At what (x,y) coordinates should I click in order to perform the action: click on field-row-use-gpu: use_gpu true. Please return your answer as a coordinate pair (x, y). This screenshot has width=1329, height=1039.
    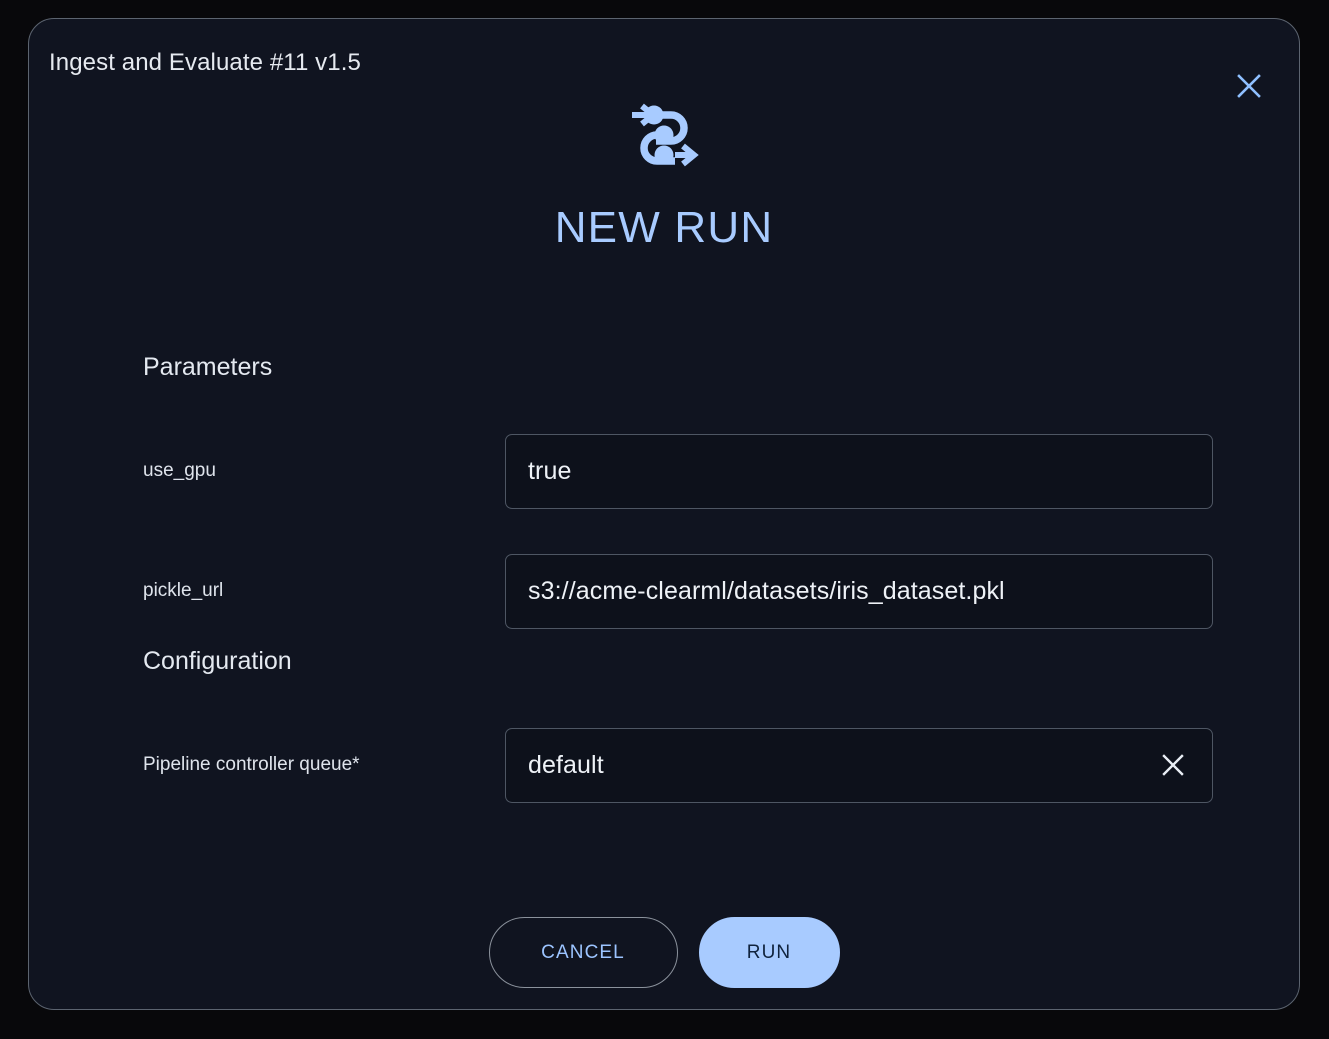
    Looking at the image, I should click on (678, 471).